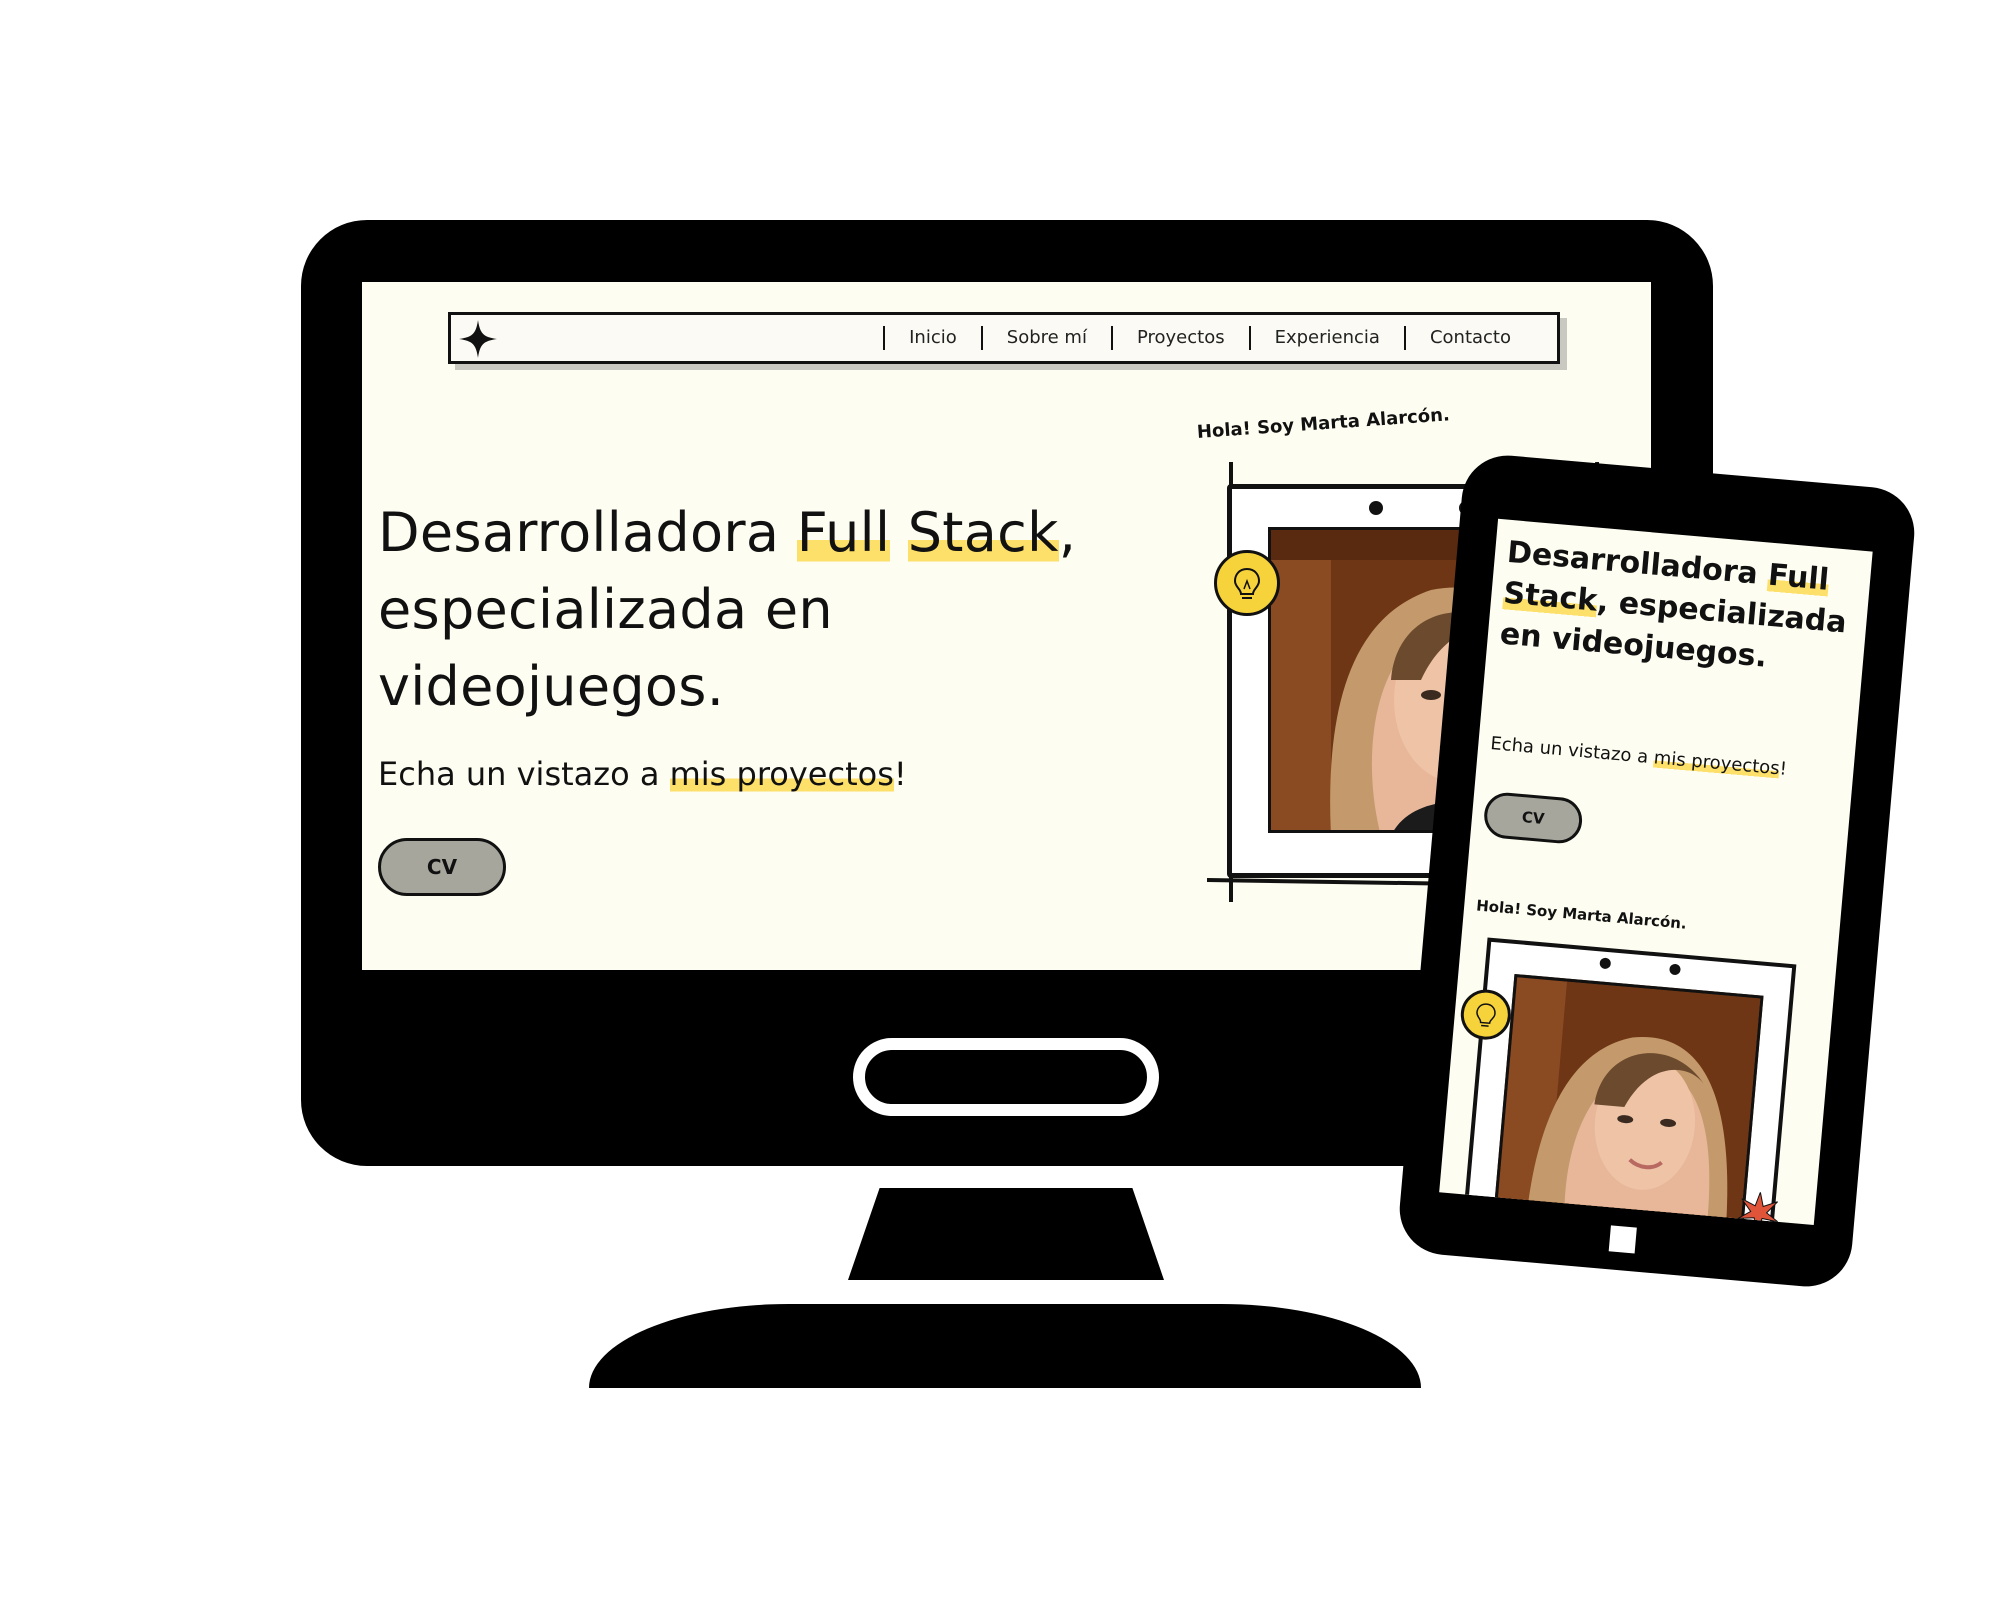 This screenshot has height=1600, width=2000. Describe the element at coordinates (1581, 914) in the screenshot. I see `mobile-profile-greeting: Hola! Soy Marta Alarcón.` at that location.